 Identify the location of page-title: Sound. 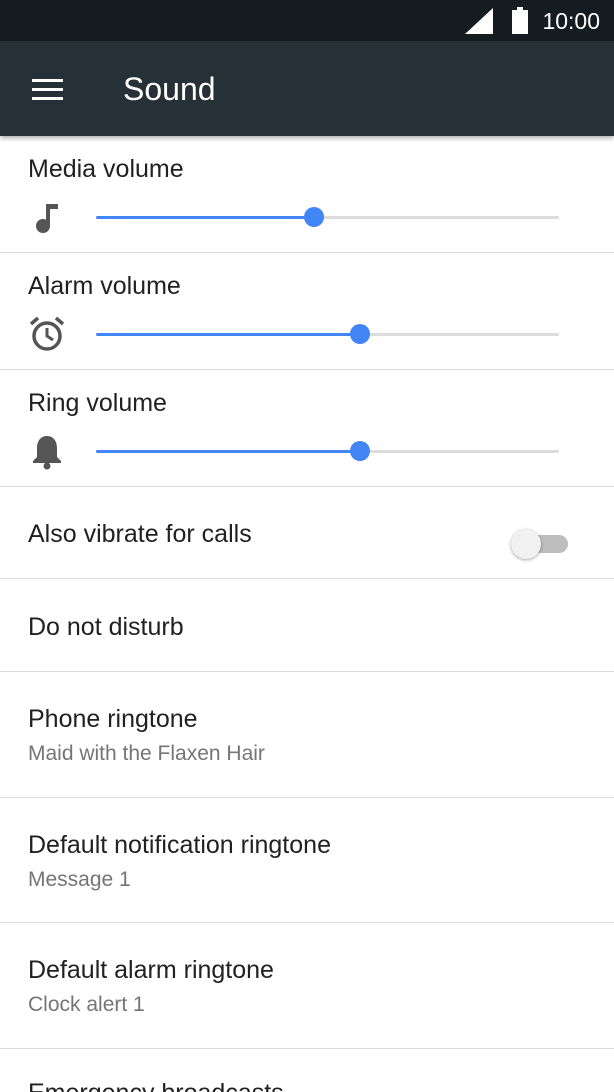
(169, 89).